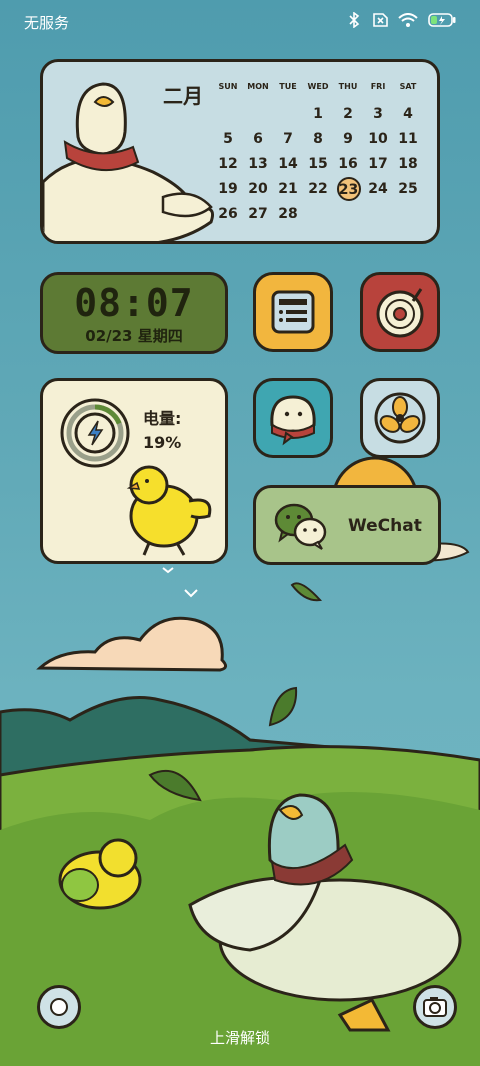 This screenshot has width=480, height=1066. I want to click on wechat-label: WeChat, so click(385, 526).